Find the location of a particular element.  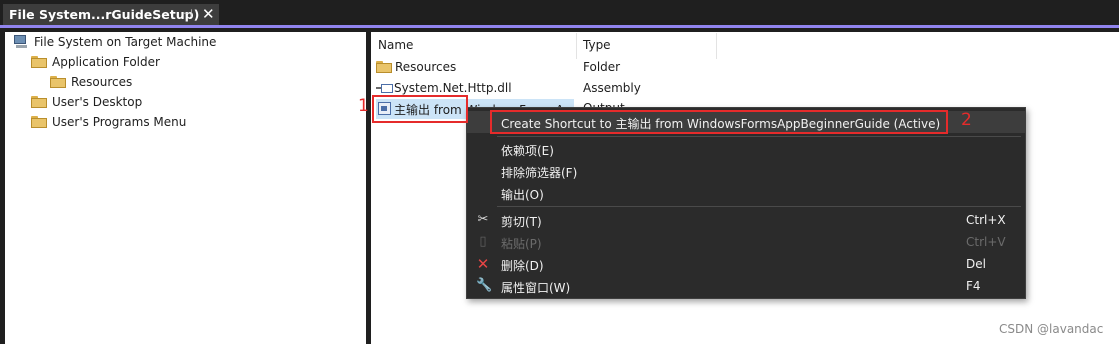

tree-item-target-machine: File System on Target Machine is located at coordinates (114, 42).